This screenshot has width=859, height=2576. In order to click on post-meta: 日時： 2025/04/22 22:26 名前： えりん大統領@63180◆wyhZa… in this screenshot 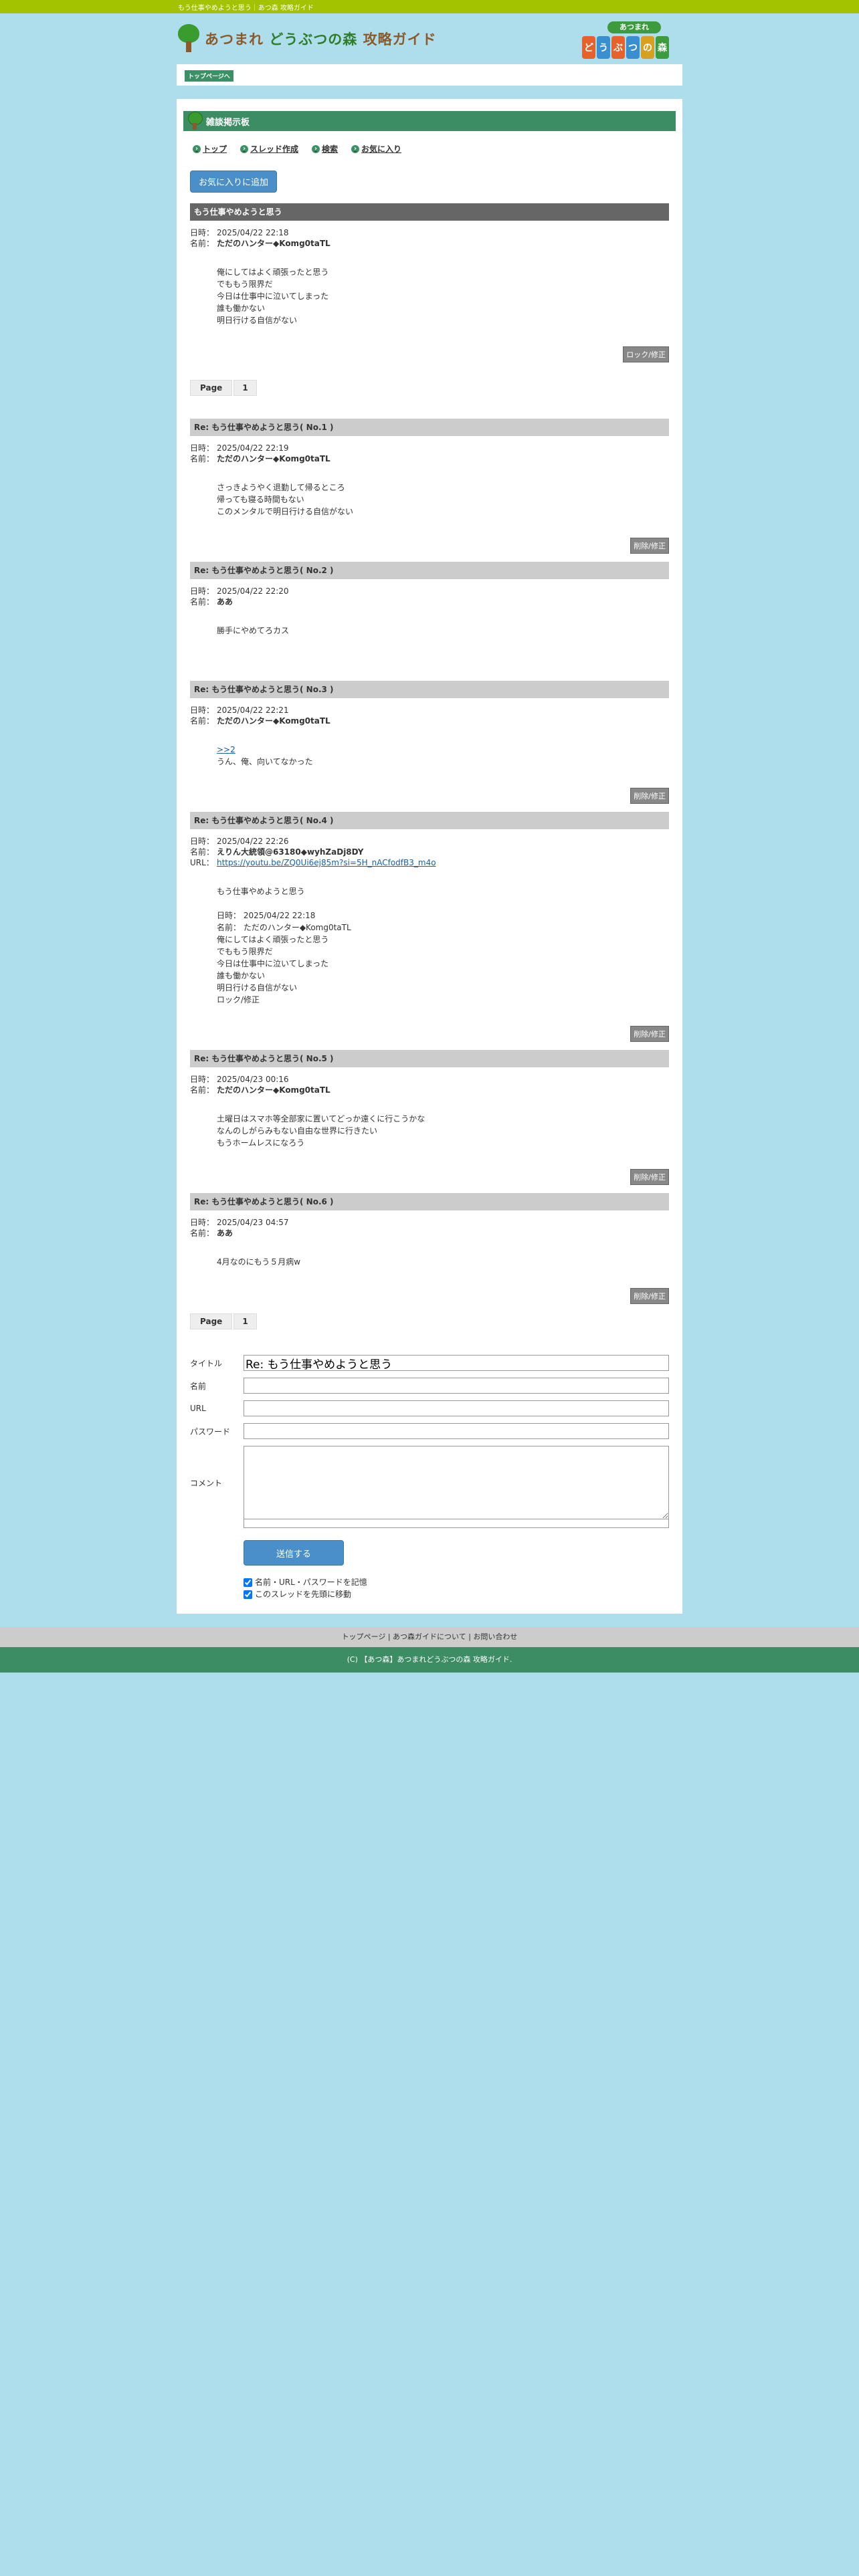, I will do `click(313, 852)`.